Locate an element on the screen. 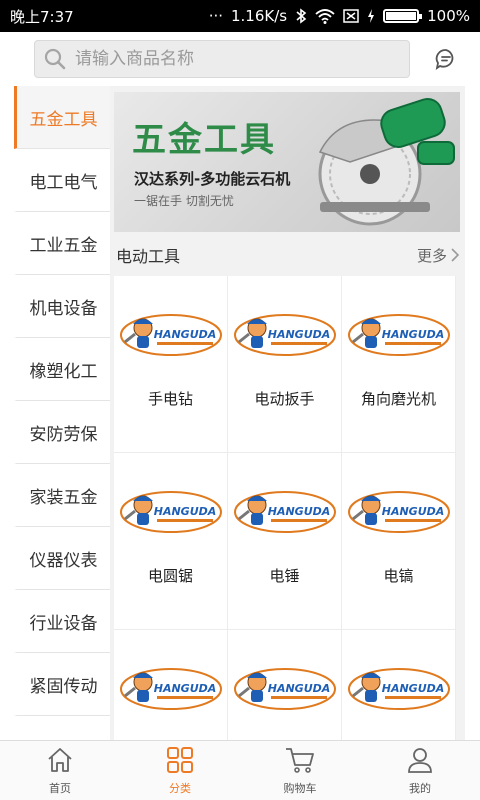  chevron-right-icon is located at coordinates (455, 255).